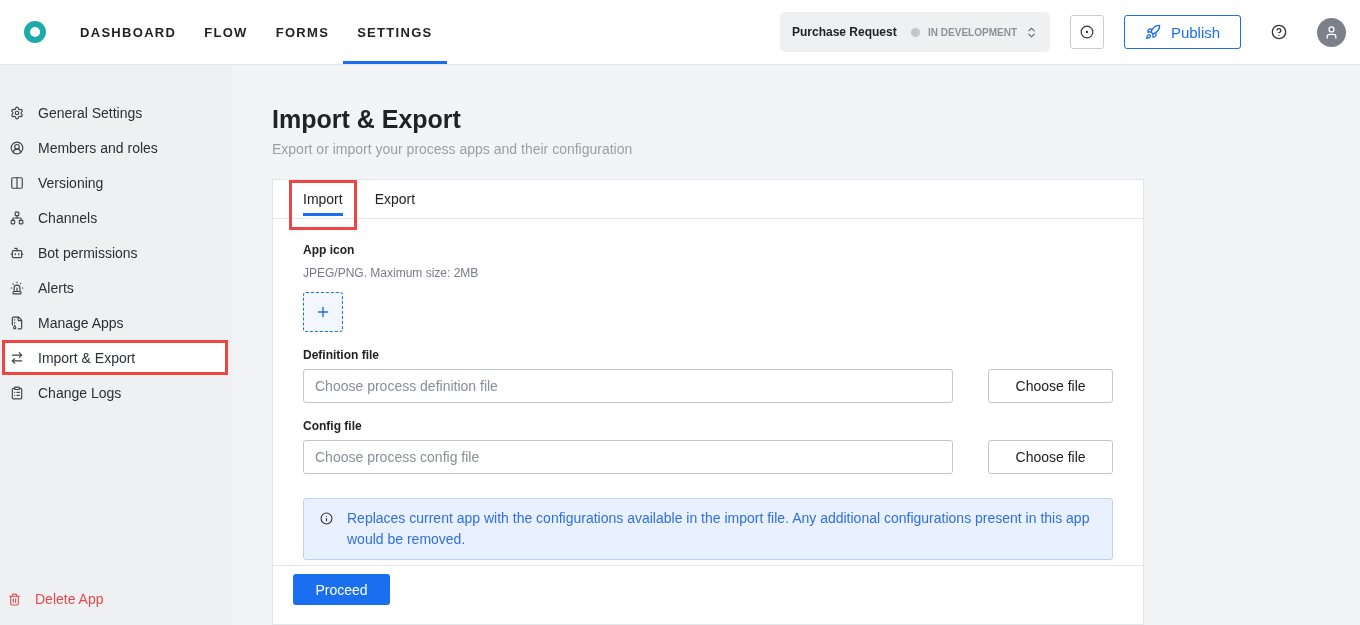  Describe the element at coordinates (17, 112) in the screenshot. I see `gear-icon` at that location.